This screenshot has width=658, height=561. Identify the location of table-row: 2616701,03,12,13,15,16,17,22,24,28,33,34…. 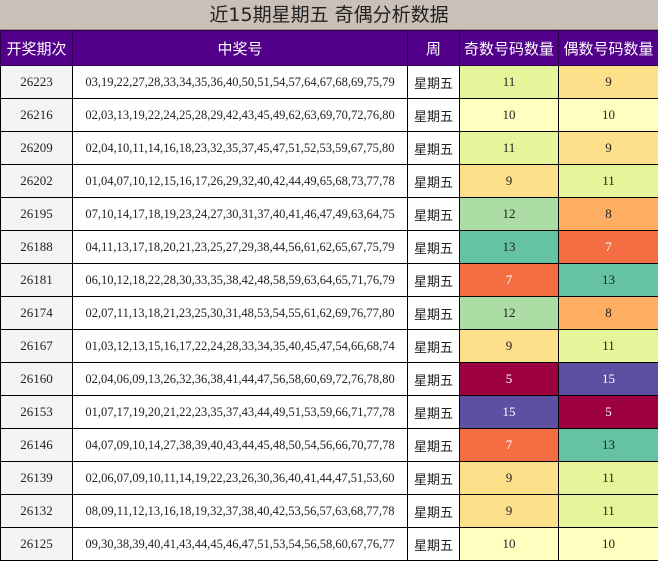
(329, 346).